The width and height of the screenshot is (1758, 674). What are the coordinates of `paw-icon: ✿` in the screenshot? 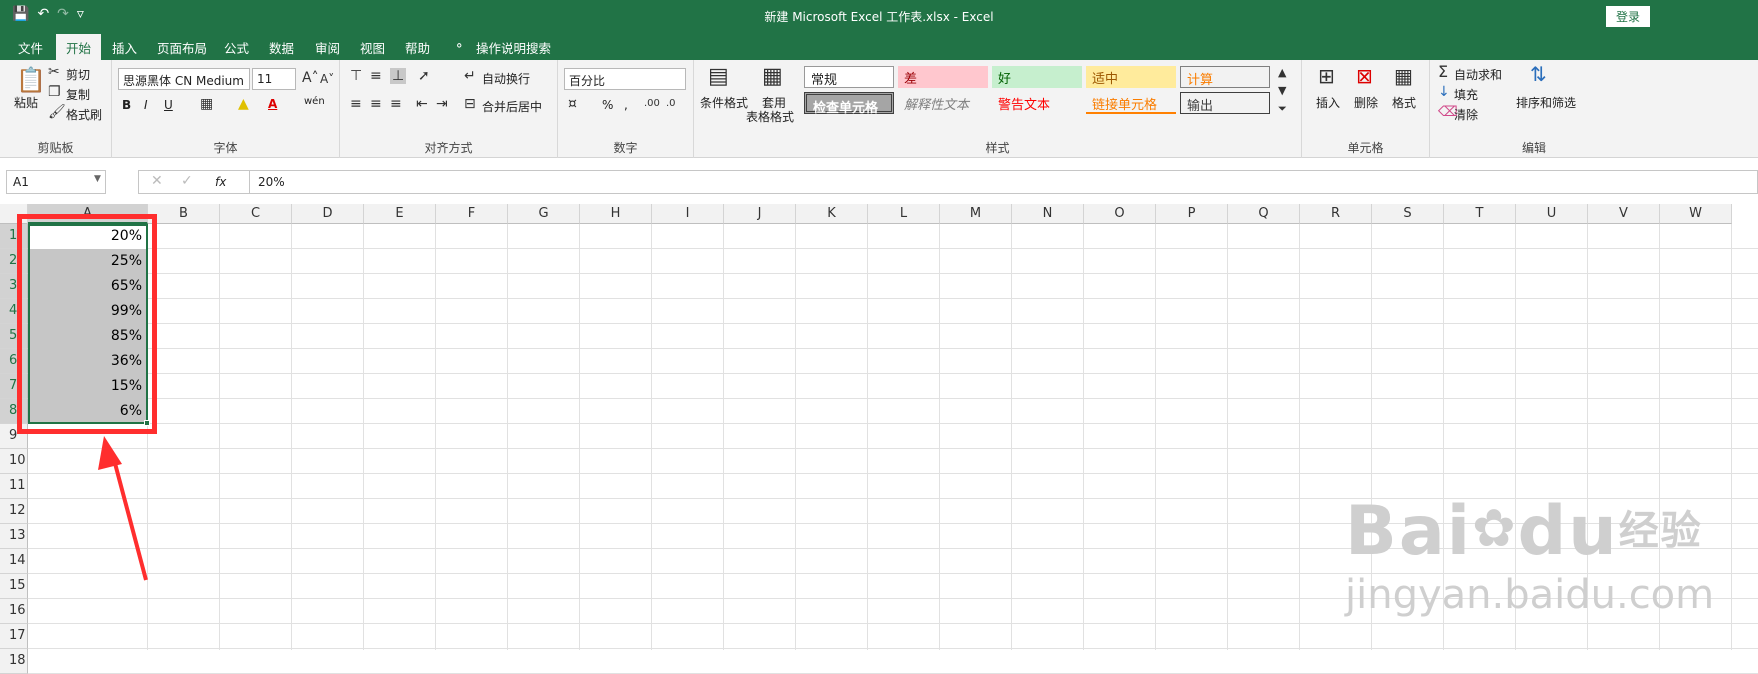 It's located at (1495, 529).